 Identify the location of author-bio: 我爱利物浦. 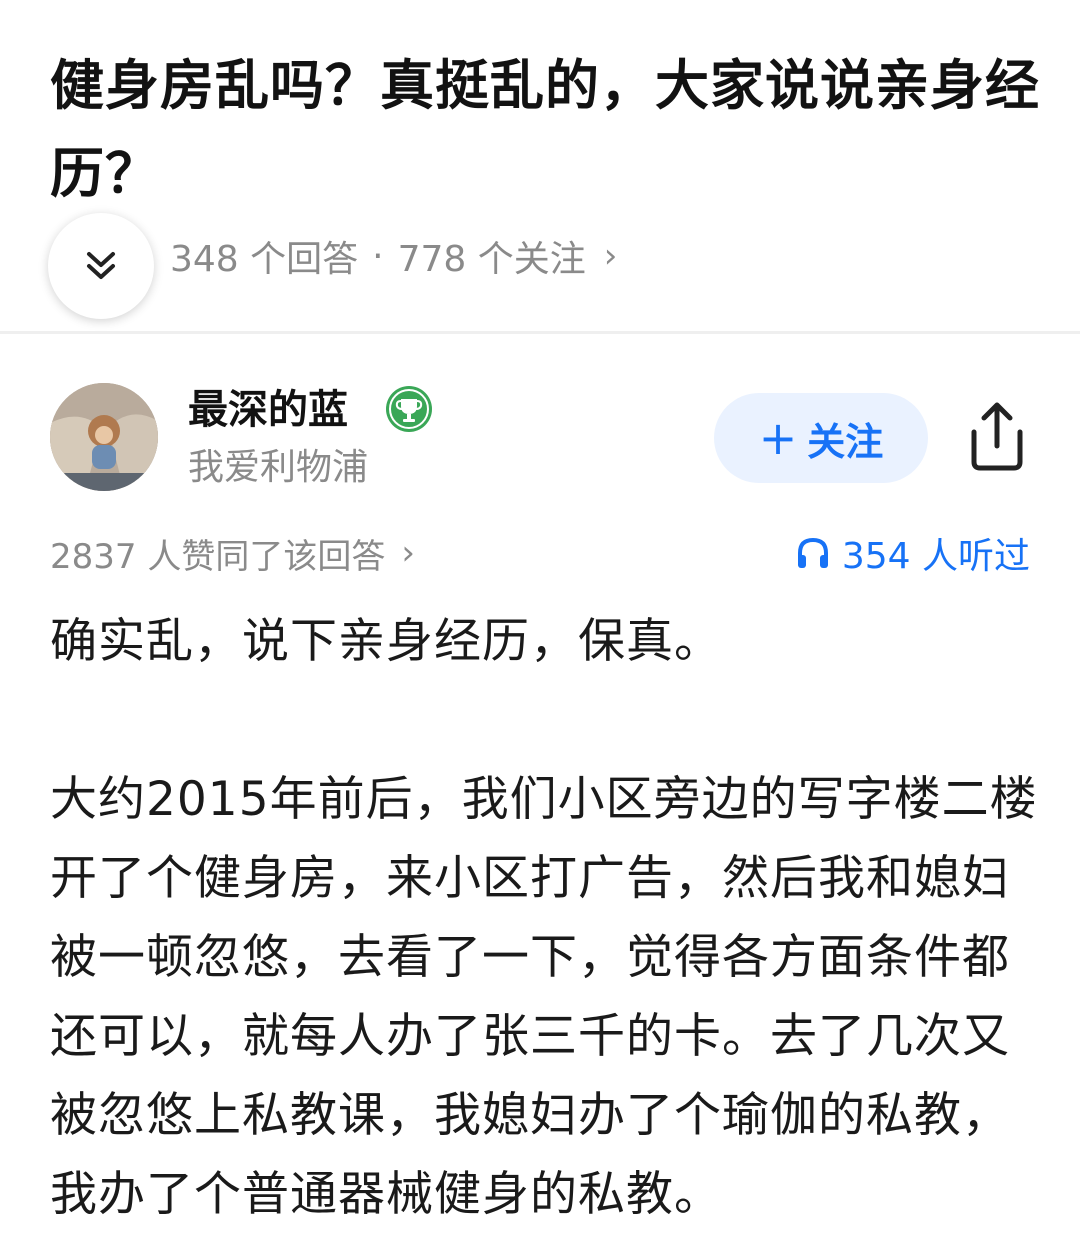
(278, 467).